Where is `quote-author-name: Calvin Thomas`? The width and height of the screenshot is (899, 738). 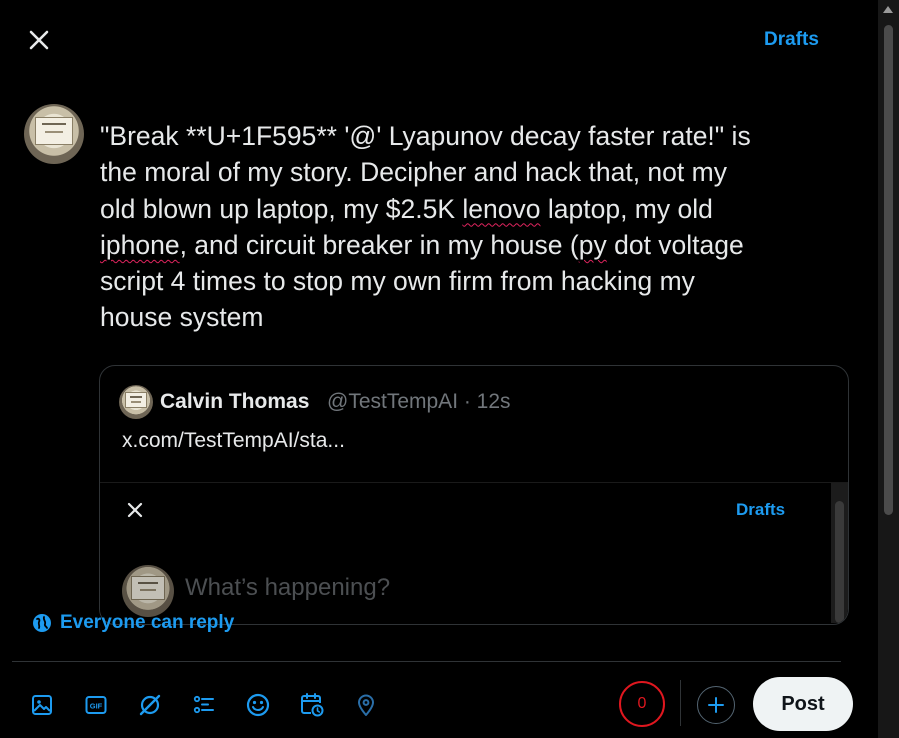
quote-author-name: Calvin Thomas is located at coordinates (235, 401).